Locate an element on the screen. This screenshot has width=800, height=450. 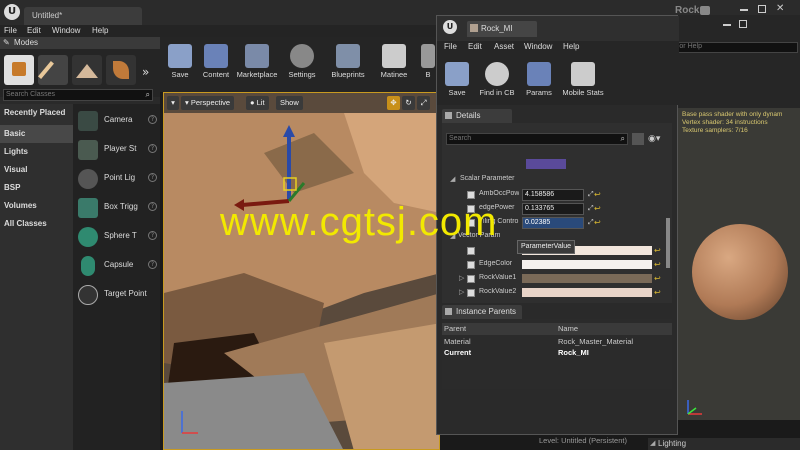
scalar-parameter-group: ◢ Scalar Parameter is located at coordinates (550, 180).